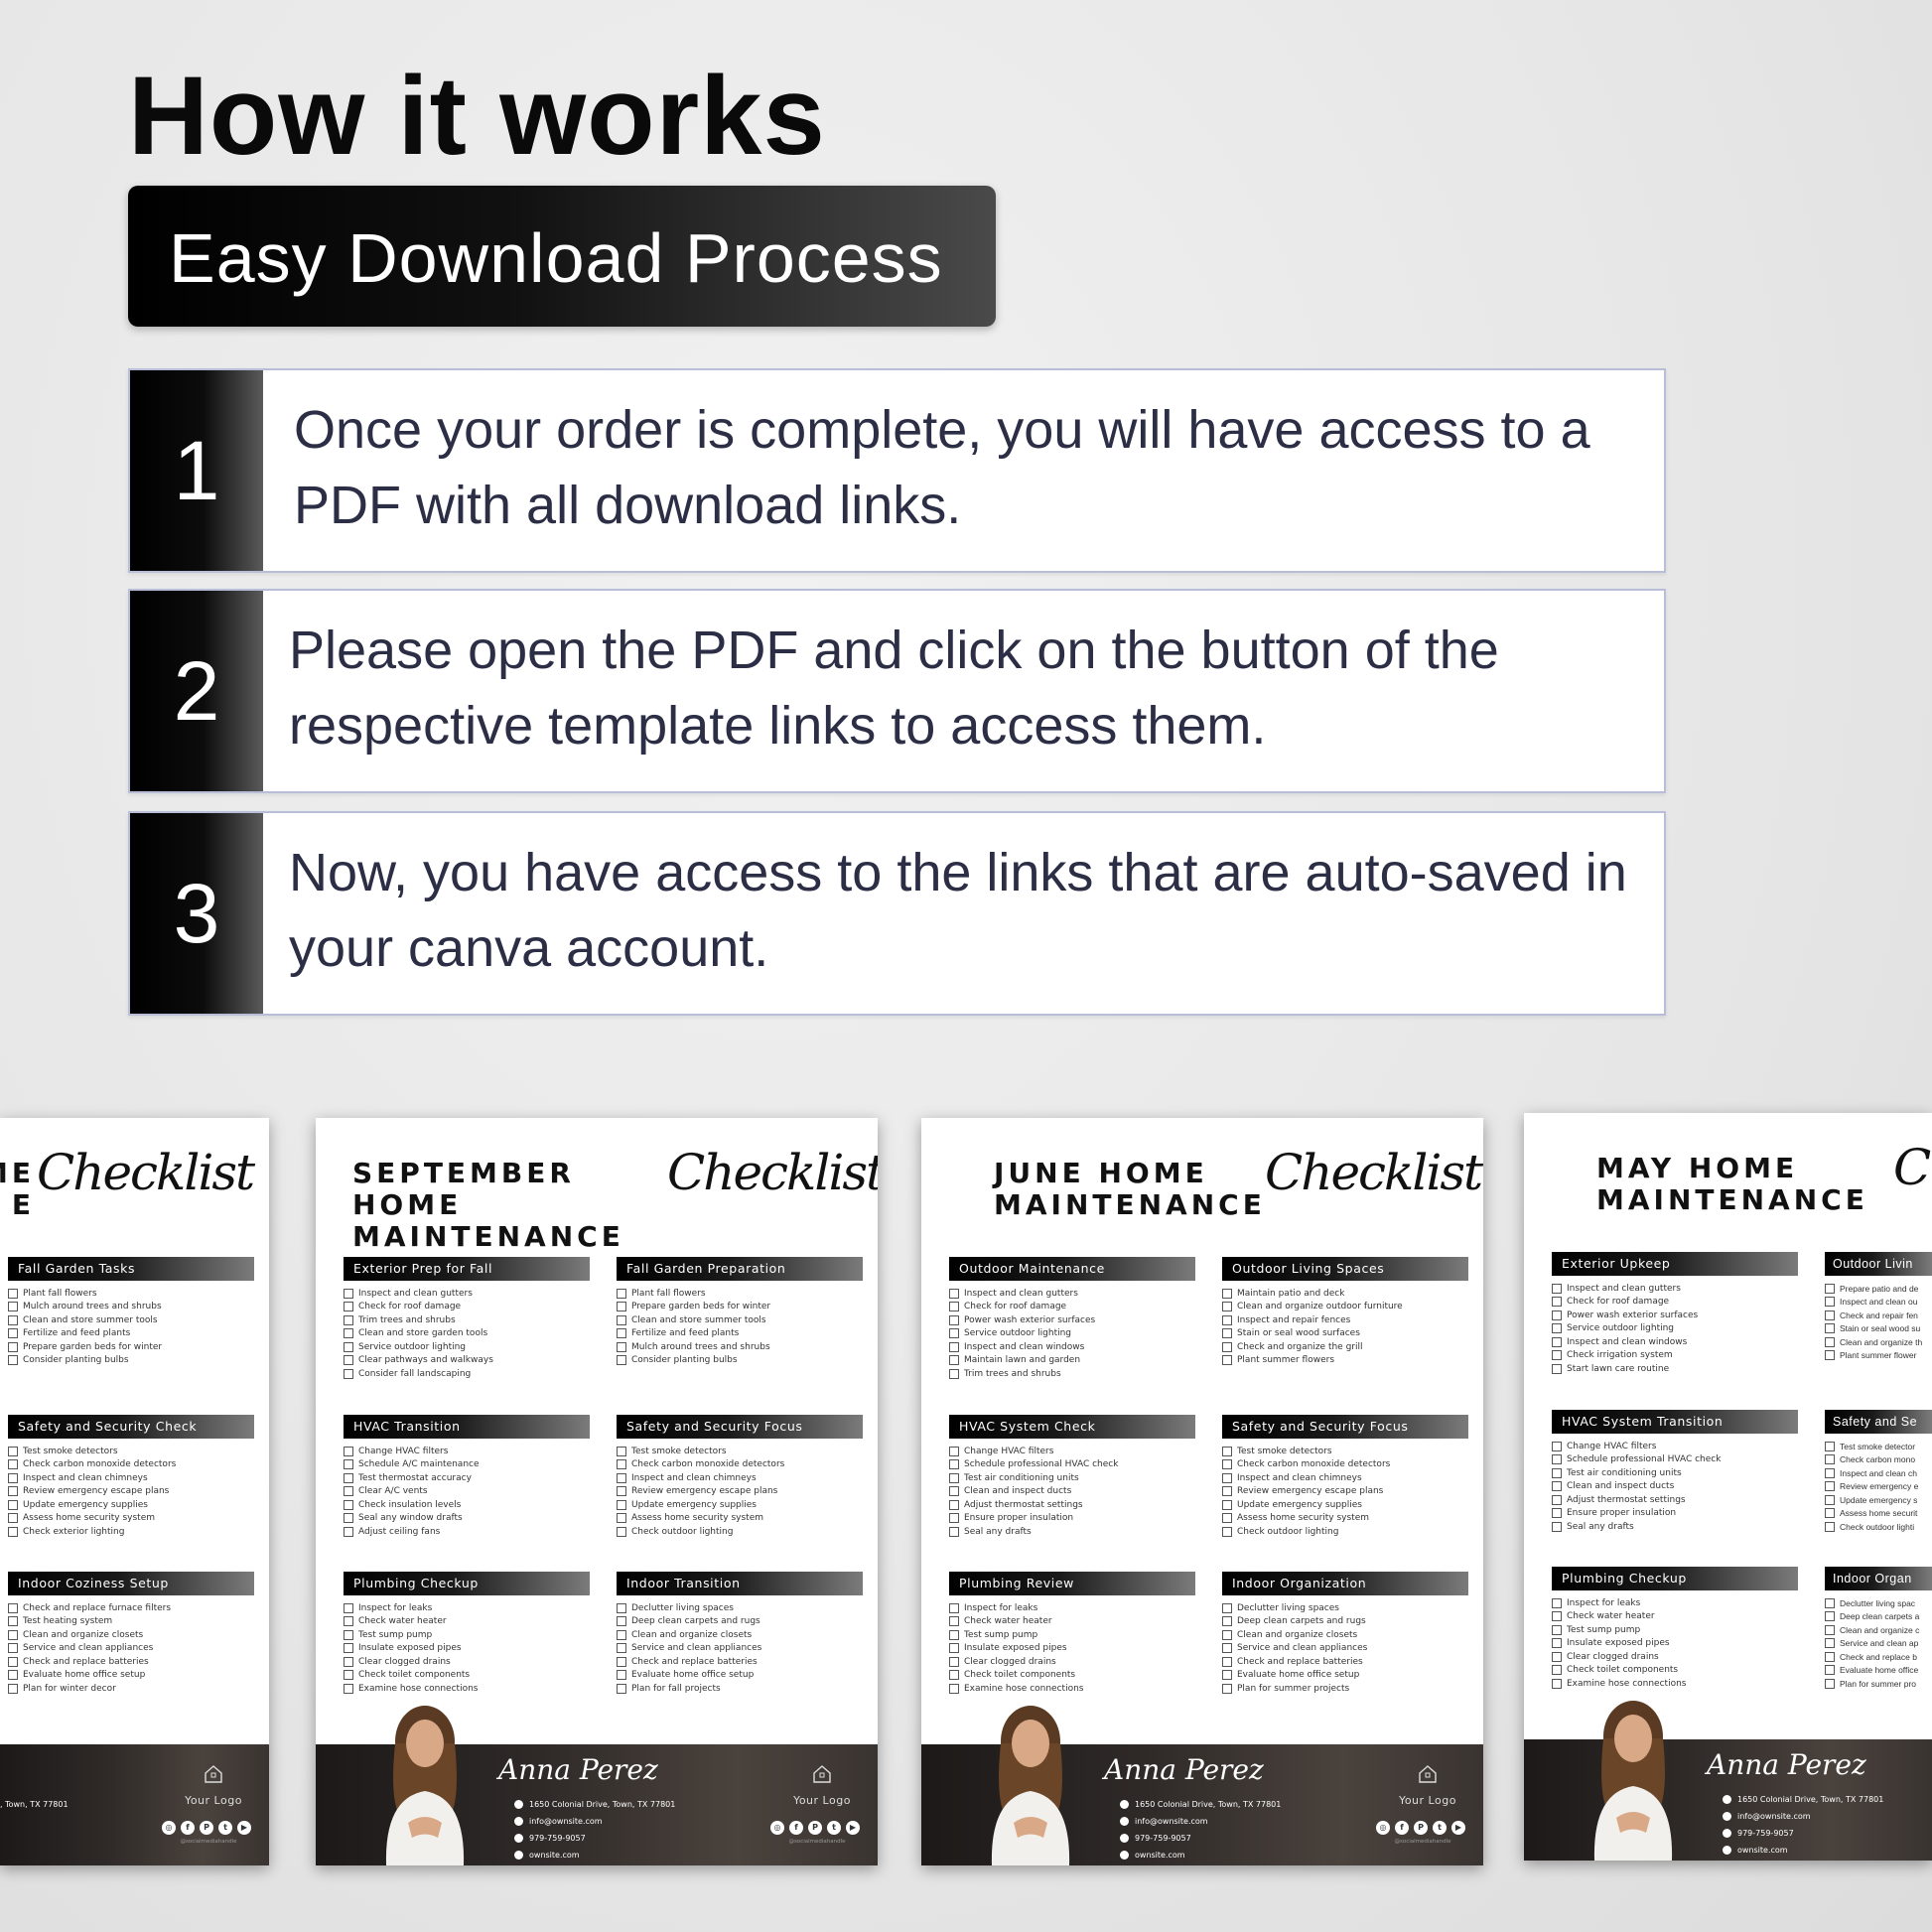 This screenshot has width=1932, height=1932. I want to click on badge-label: Easy Download Process, so click(556, 258).